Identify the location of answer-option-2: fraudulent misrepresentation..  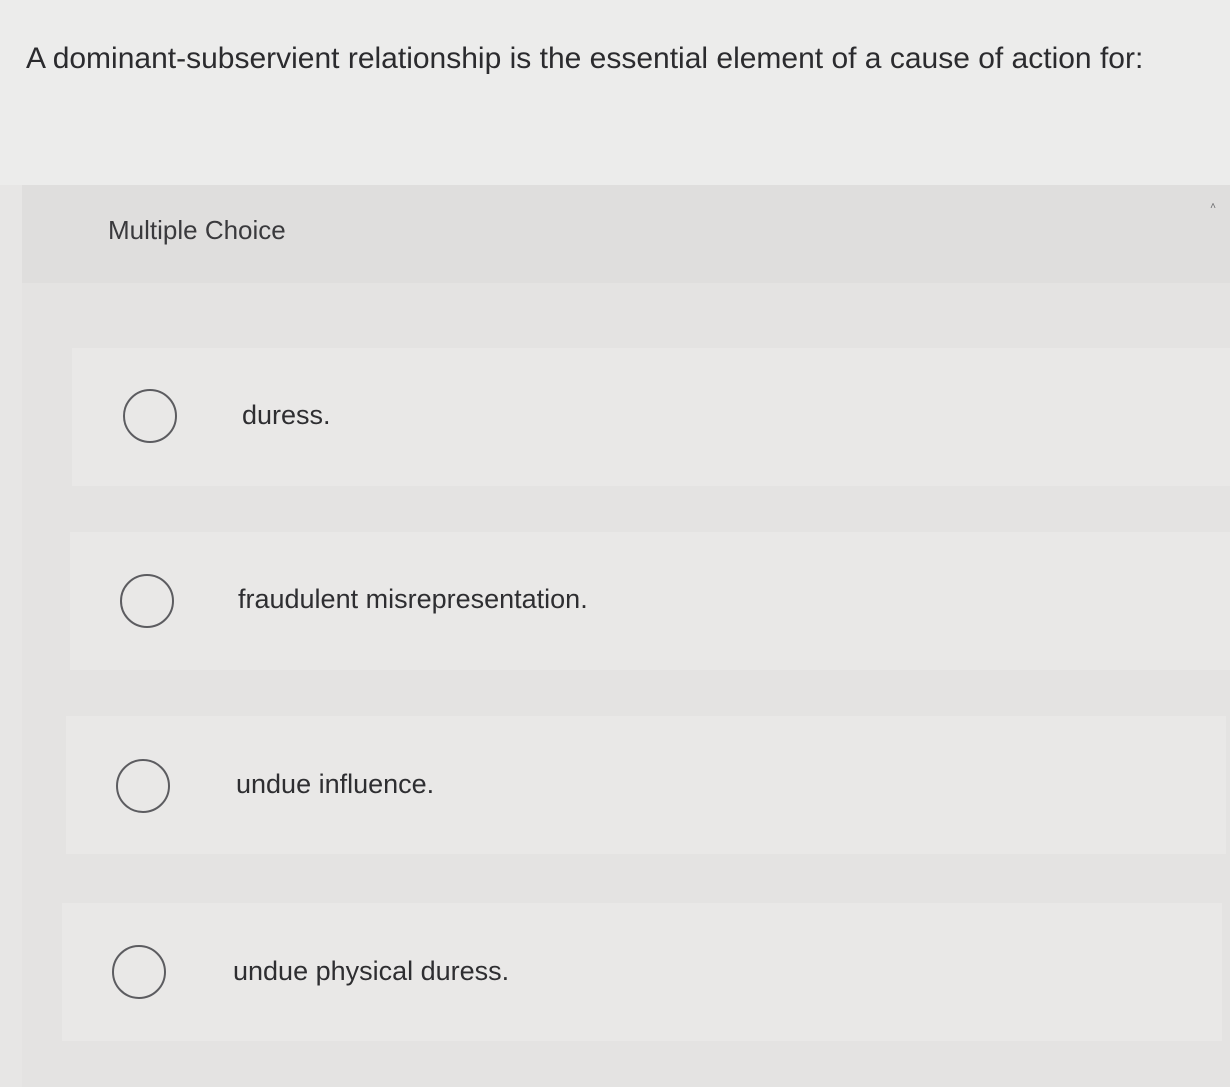
(650, 601).